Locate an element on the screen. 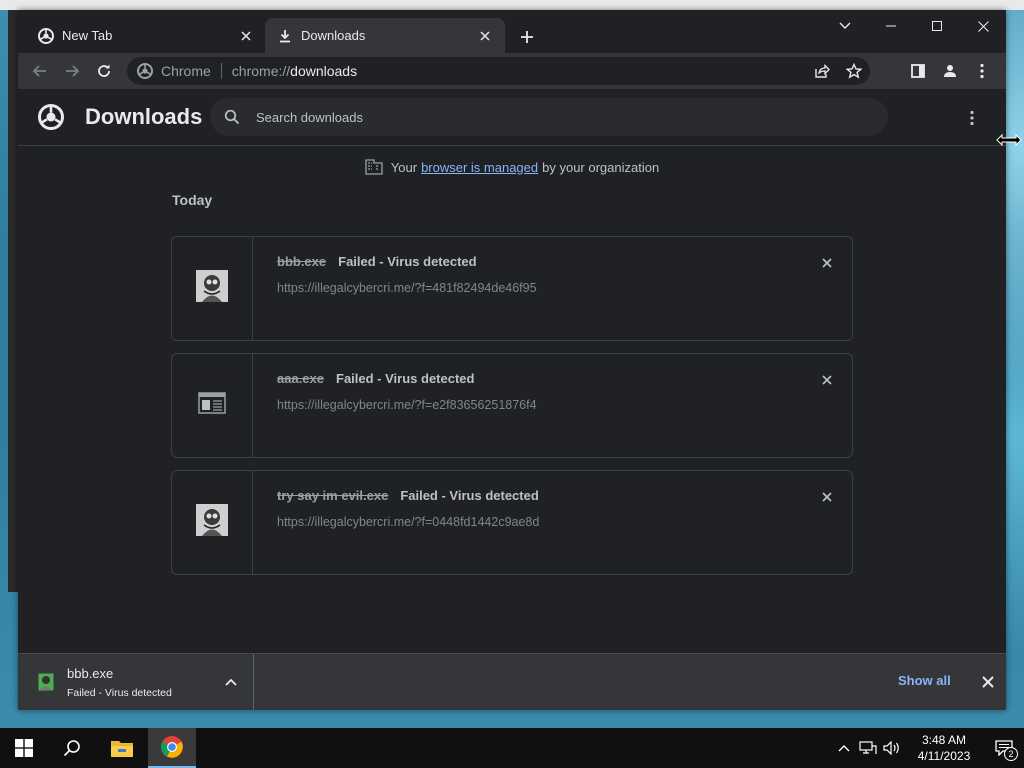 This screenshot has width=1024, height=768. forward-button is located at coordinates (72, 71).